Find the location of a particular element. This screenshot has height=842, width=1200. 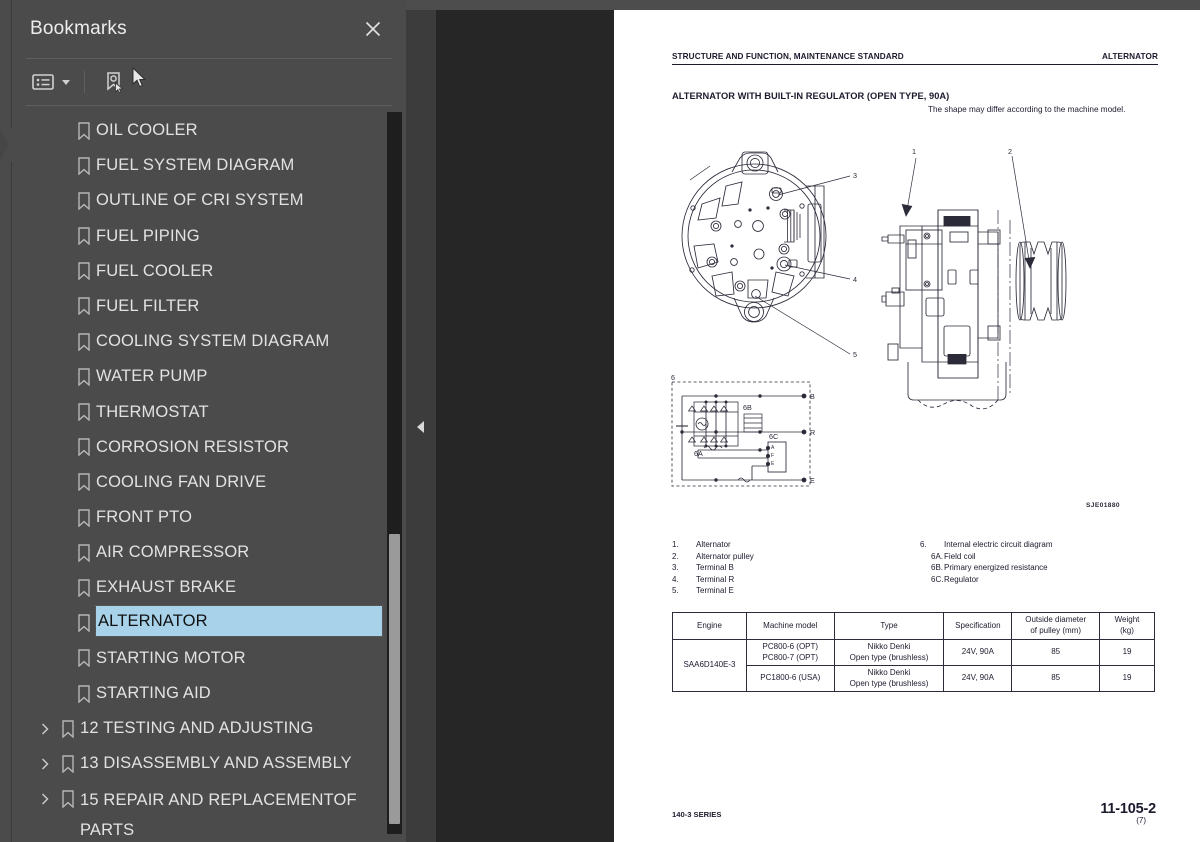

callout-6a: 6A is located at coordinates (698, 453).